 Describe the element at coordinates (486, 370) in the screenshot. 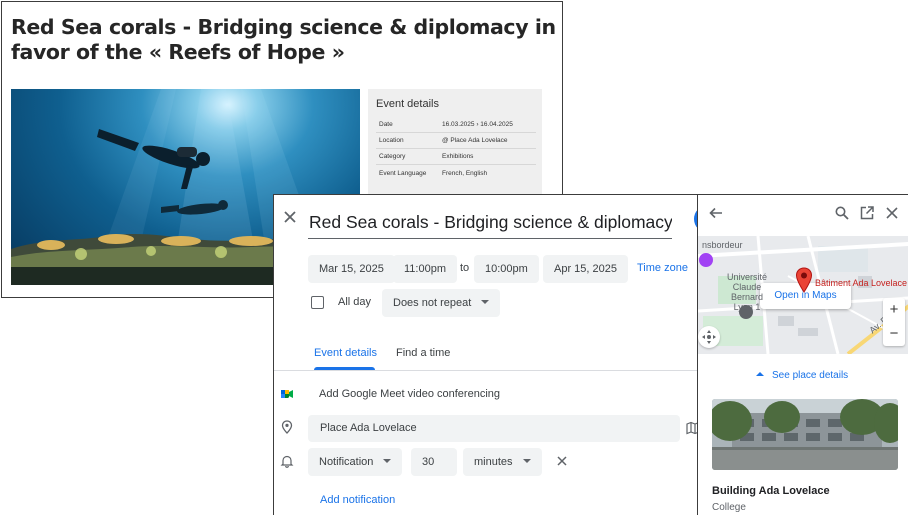

I see `tab-divider` at that location.